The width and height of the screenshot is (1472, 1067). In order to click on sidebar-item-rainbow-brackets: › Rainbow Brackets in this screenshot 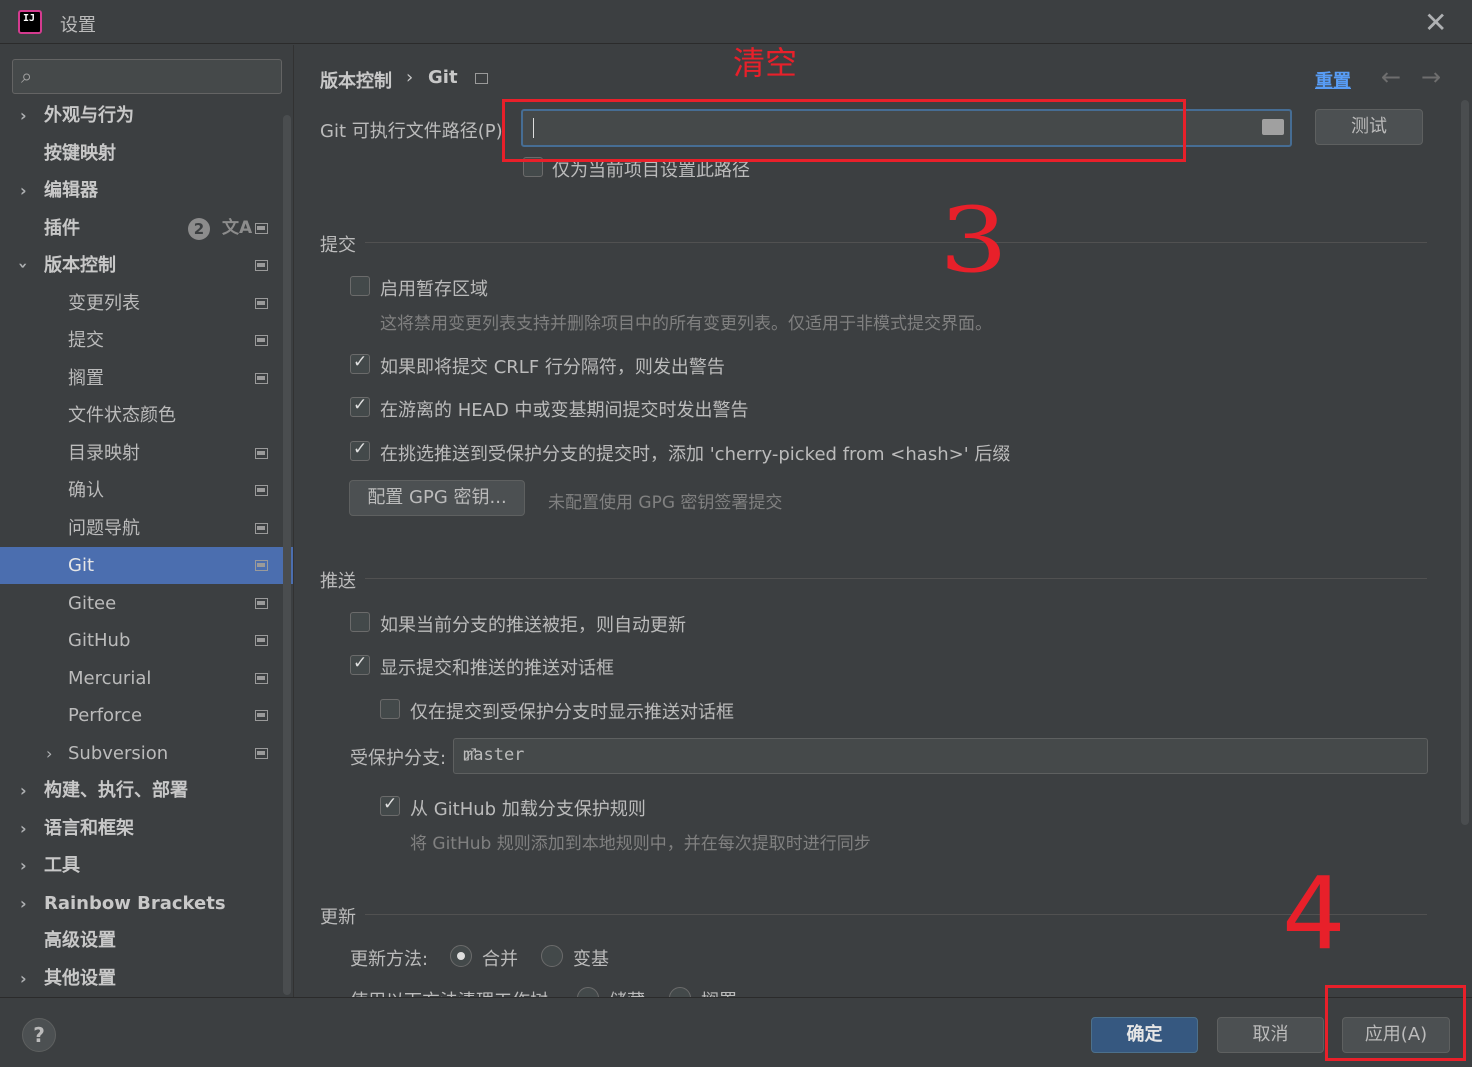, I will do `click(141, 903)`.